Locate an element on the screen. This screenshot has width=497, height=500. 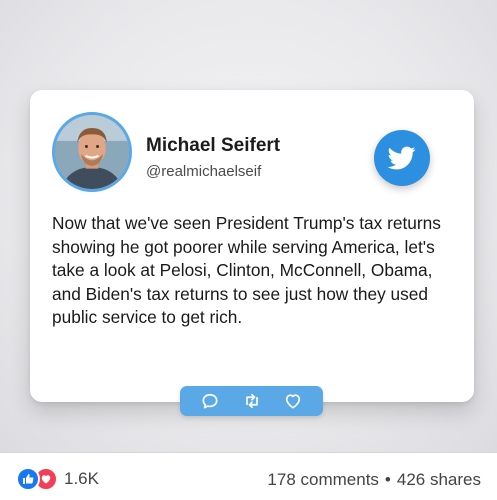
like-heart-icon is located at coordinates (293, 401).